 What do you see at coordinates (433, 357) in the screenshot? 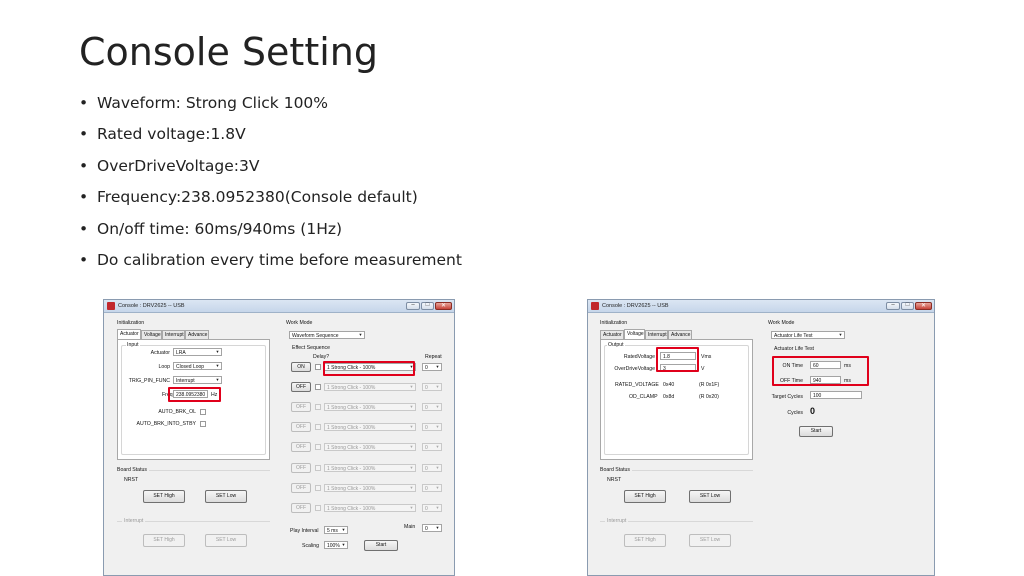
I see `repeat-label: Repeat` at bounding box center [433, 357].